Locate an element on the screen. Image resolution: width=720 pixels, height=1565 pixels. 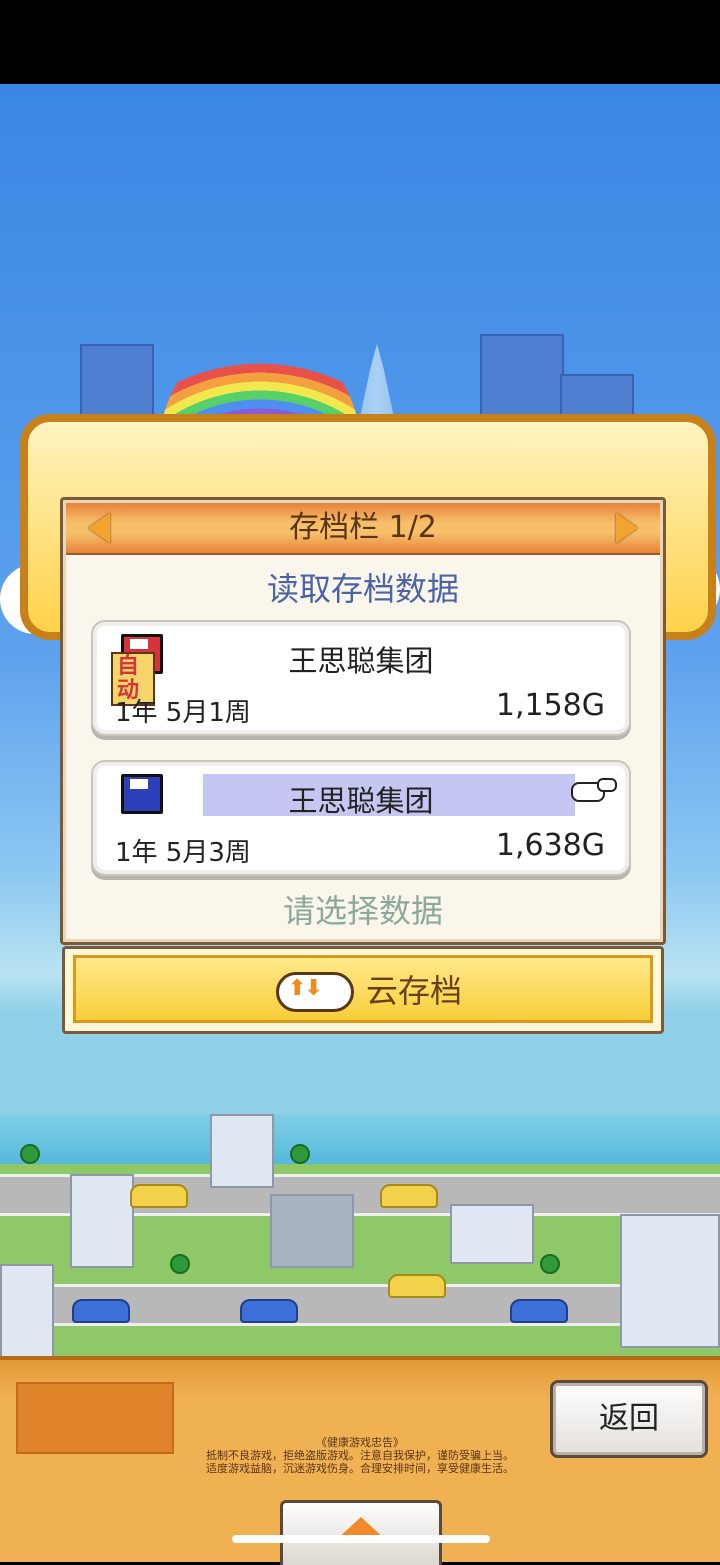
save-slot-money: 1,158G is located at coordinates (550, 705).